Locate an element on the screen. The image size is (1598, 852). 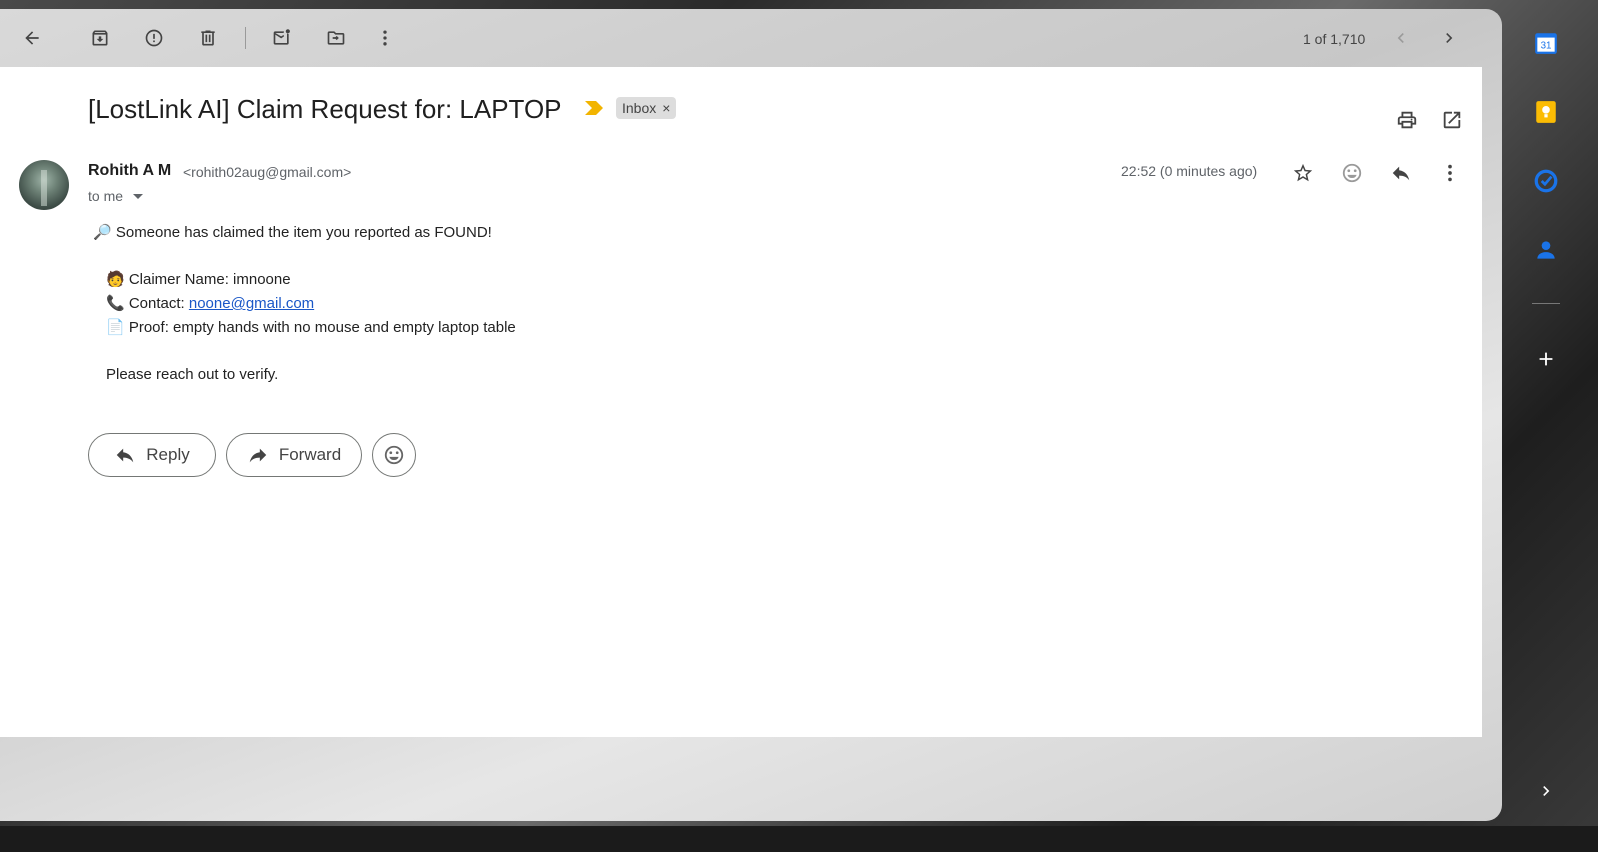
folder-move-icon is located at coordinates (336, 38).